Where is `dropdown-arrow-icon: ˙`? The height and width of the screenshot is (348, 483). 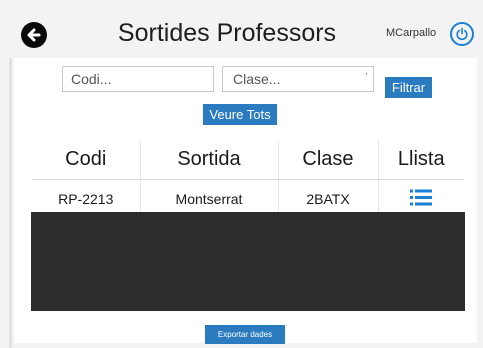 dropdown-arrow-icon: ˙ is located at coordinates (367, 78).